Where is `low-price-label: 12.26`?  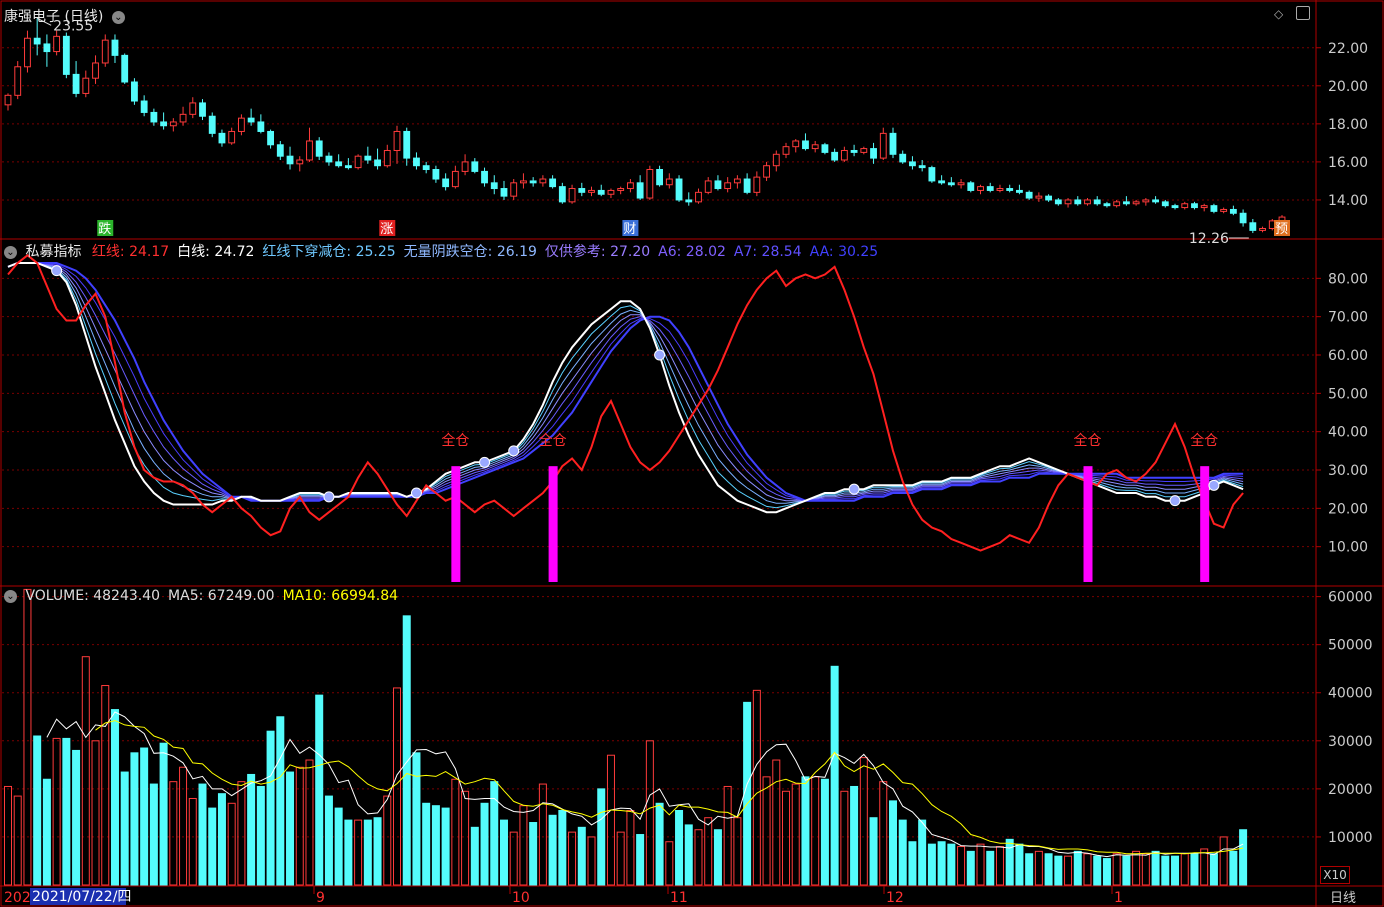 low-price-label: 12.26 is located at coordinates (1209, 239).